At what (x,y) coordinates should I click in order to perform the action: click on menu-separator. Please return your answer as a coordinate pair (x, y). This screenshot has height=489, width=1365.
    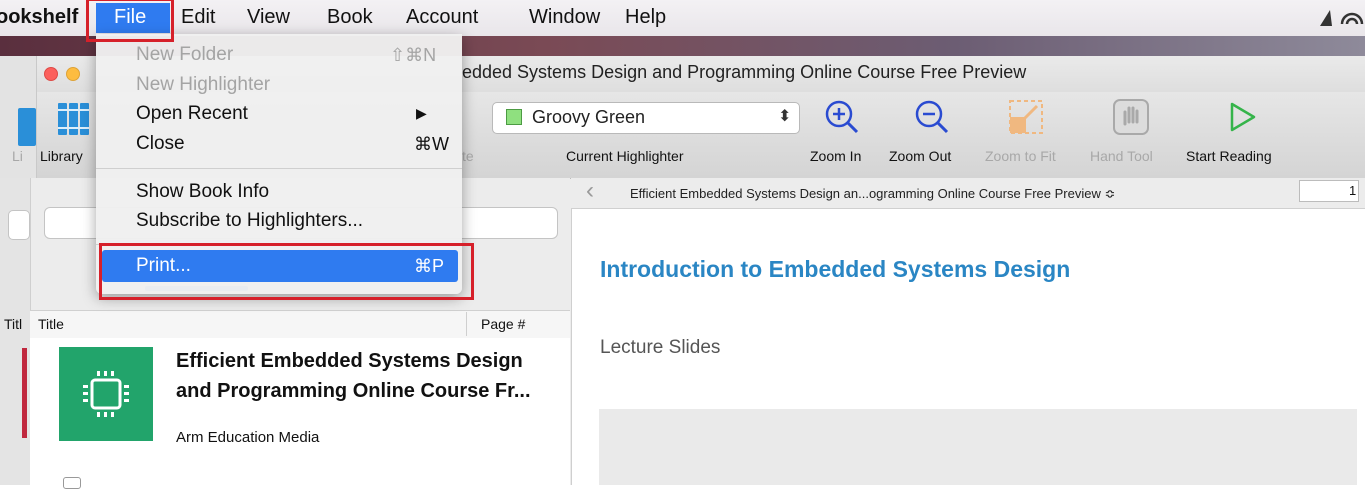
    Looking at the image, I should click on (279, 168).